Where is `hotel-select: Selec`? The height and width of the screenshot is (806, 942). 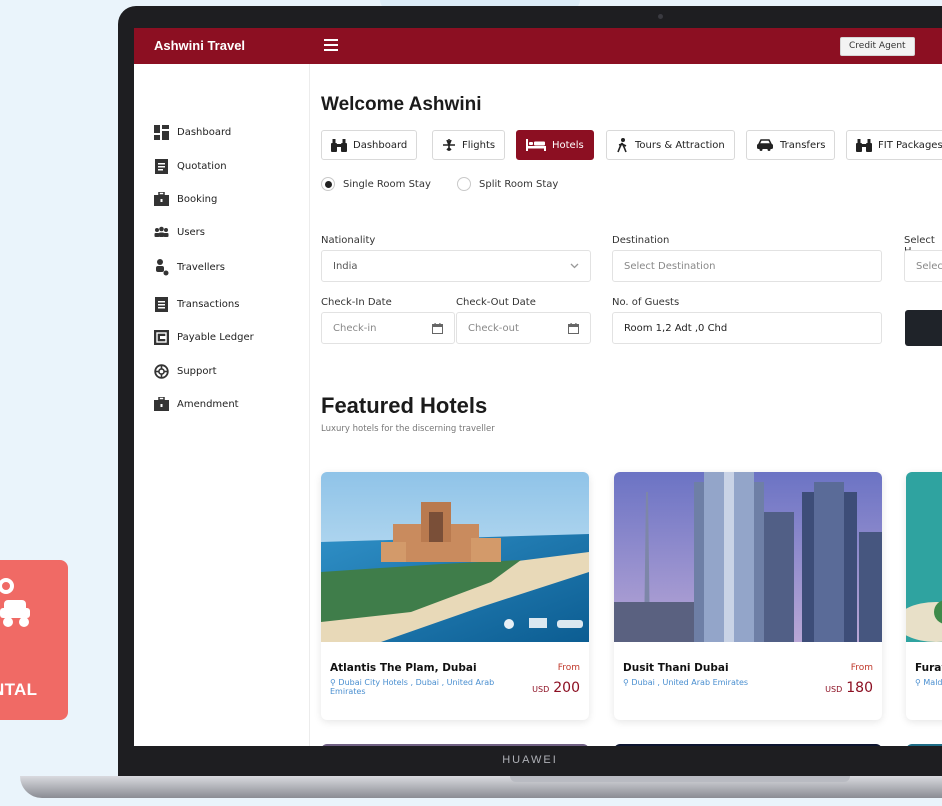 hotel-select: Selec is located at coordinates (923, 266).